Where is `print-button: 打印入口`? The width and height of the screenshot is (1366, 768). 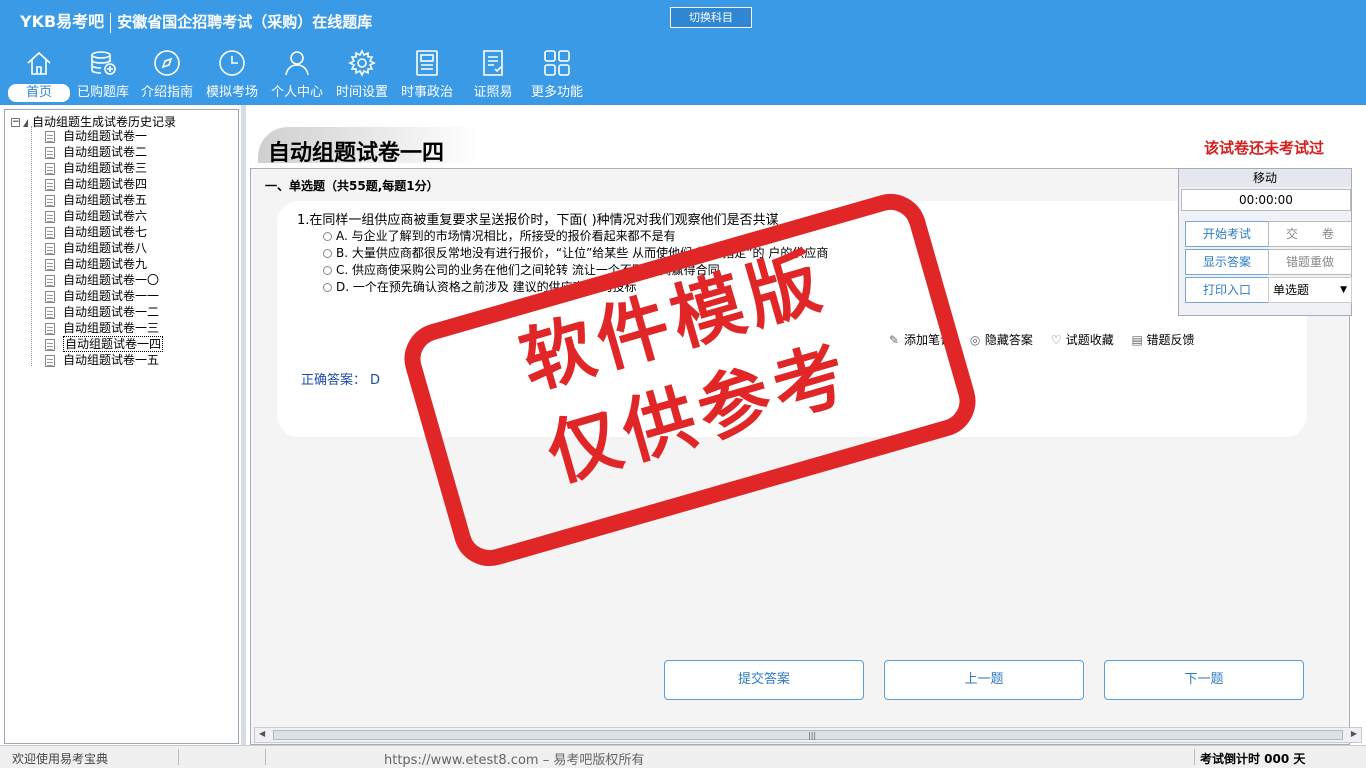
print-button: 打印入口 is located at coordinates (1227, 290).